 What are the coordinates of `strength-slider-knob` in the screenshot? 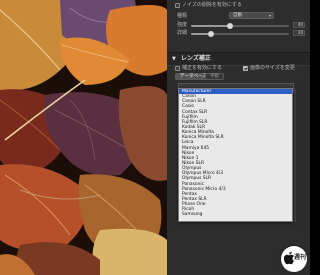 It's located at (230, 26).